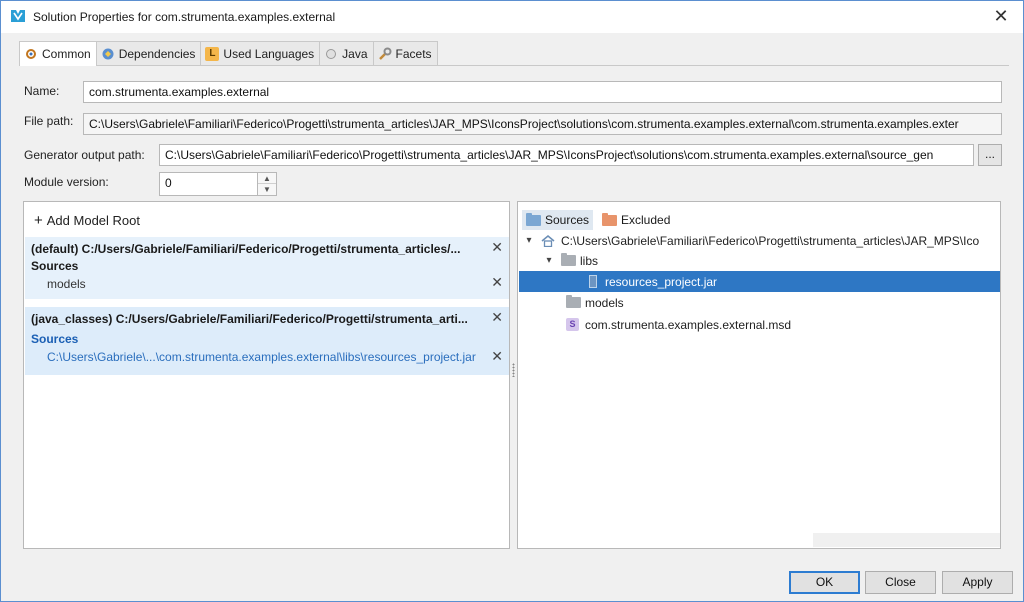  I want to click on tab-divider, so click(514, 65).